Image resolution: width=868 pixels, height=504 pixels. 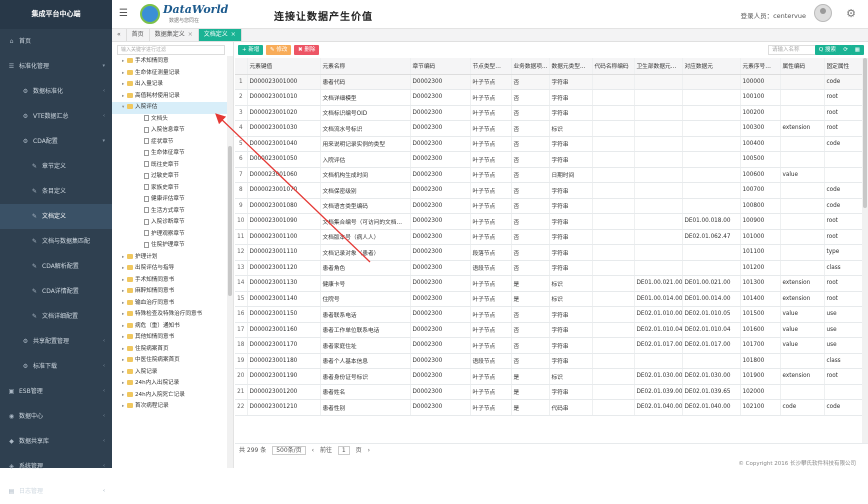 What do you see at coordinates (169, 200) in the screenshot?
I see `tree-node: 健康评估章节` at bounding box center [169, 200].